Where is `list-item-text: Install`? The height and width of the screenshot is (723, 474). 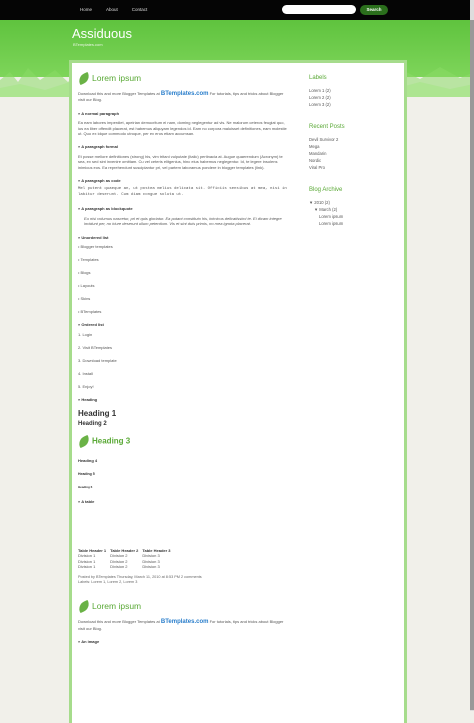 list-item-text: Install is located at coordinates (87, 373).